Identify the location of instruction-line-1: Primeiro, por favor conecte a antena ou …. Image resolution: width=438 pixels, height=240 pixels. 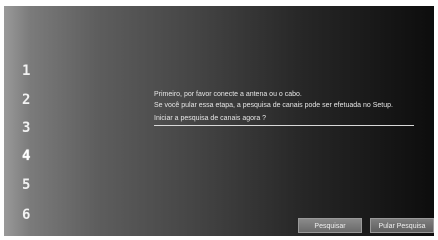
(228, 94).